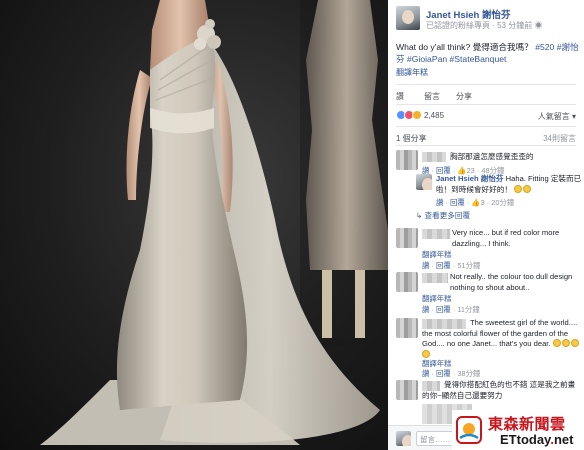 The image size is (584, 450). I want to click on post-header: Janet Hsieh 謝怡芬 已認證的粉絲專頁 · 53 分鐘前 ◉, so click(486, 18).